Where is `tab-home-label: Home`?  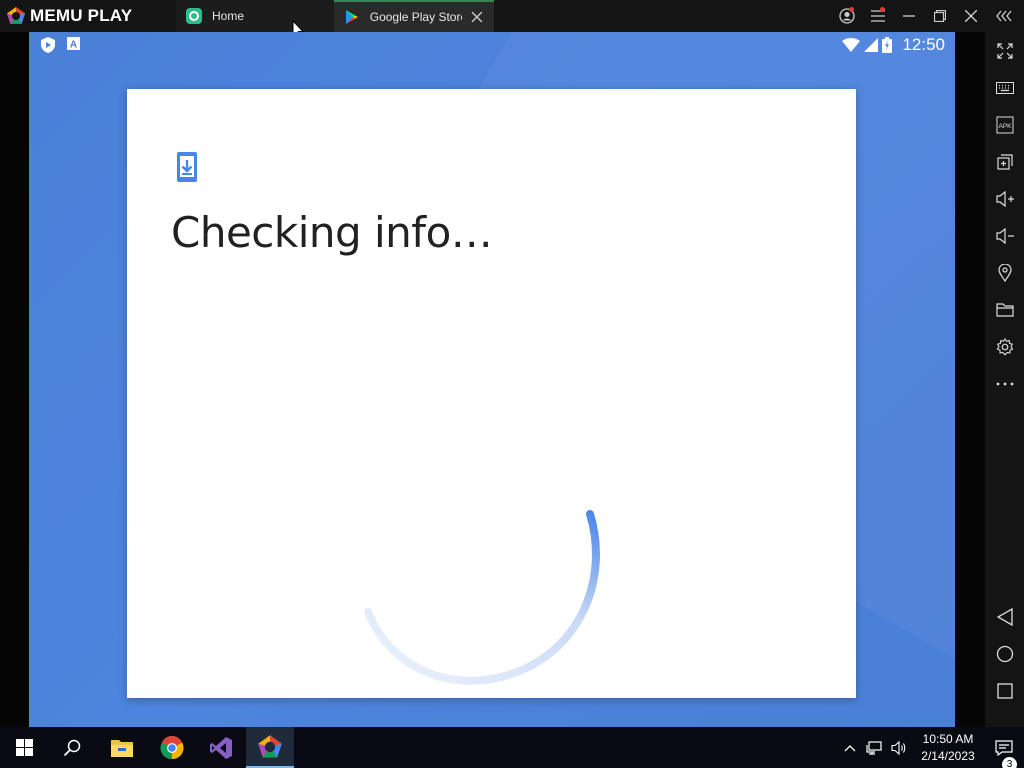 tab-home-label: Home is located at coordinates (228, 16).